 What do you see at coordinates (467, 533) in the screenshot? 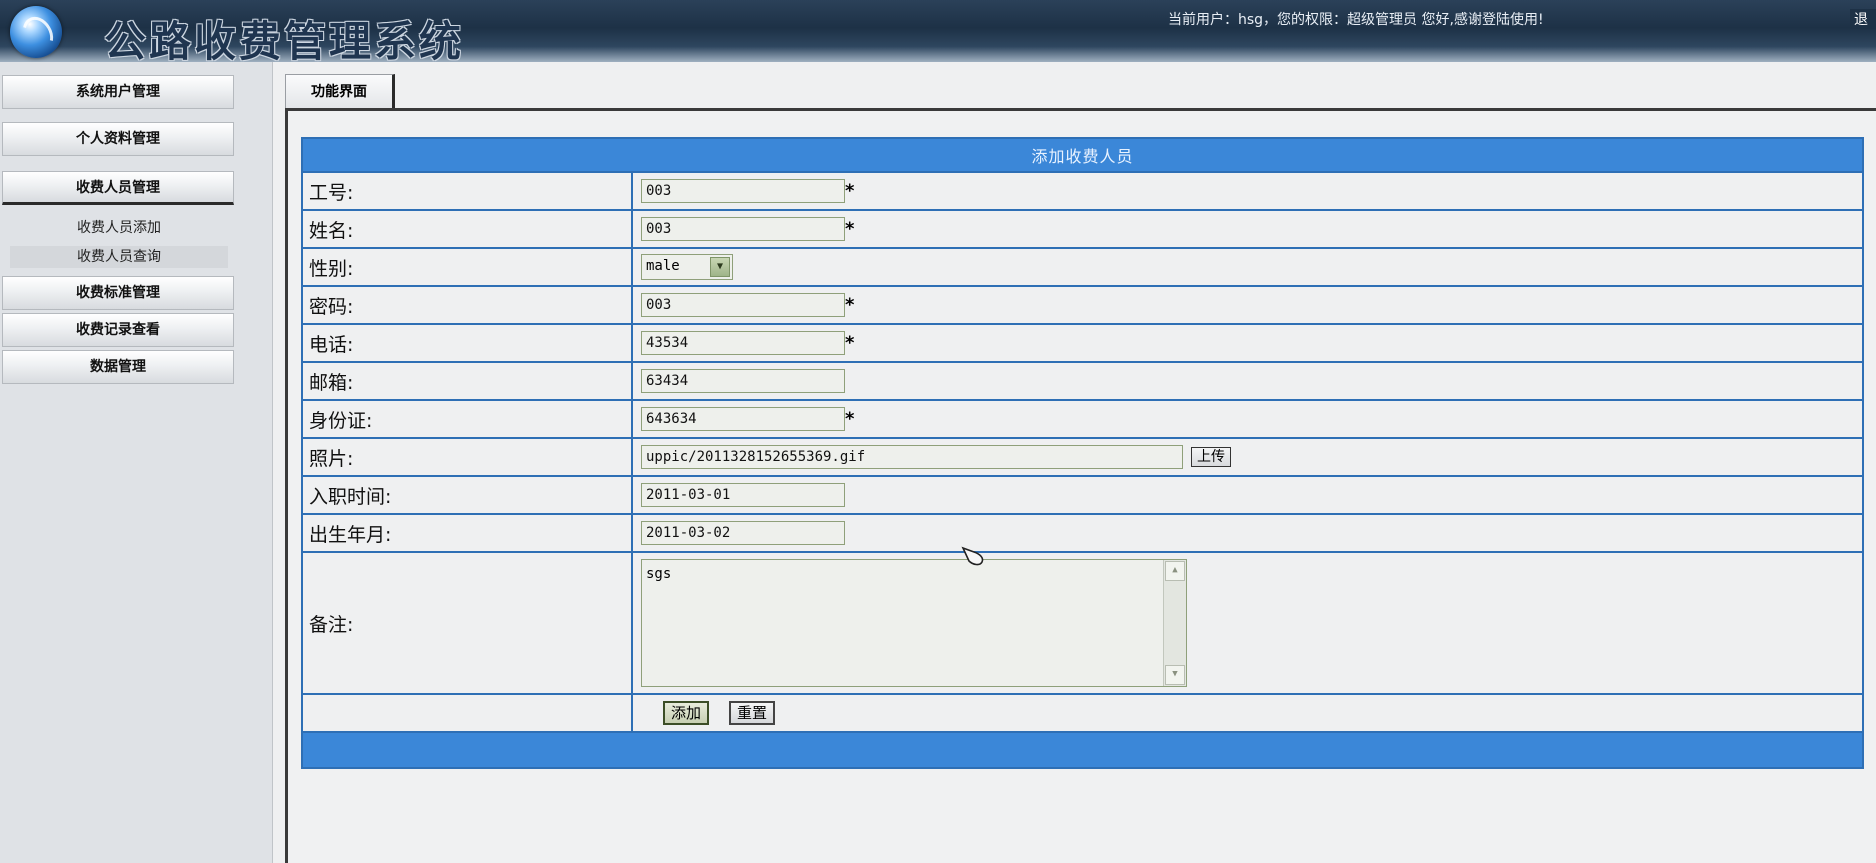
I see `birth-date-label: 出生年月:` at bounding box center [467, 533].